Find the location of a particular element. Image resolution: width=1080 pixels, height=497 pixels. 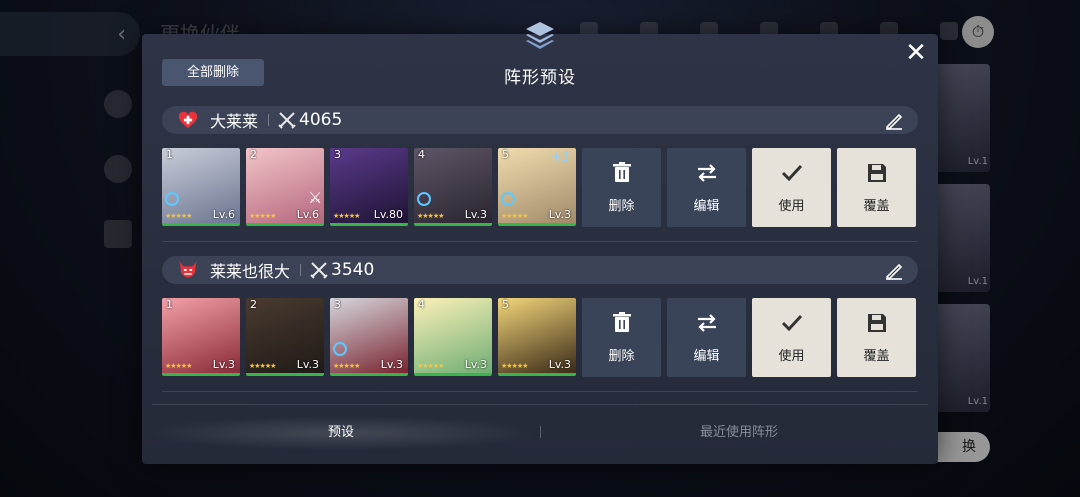

power-value: 3540 is located at coordinates (353, 270).